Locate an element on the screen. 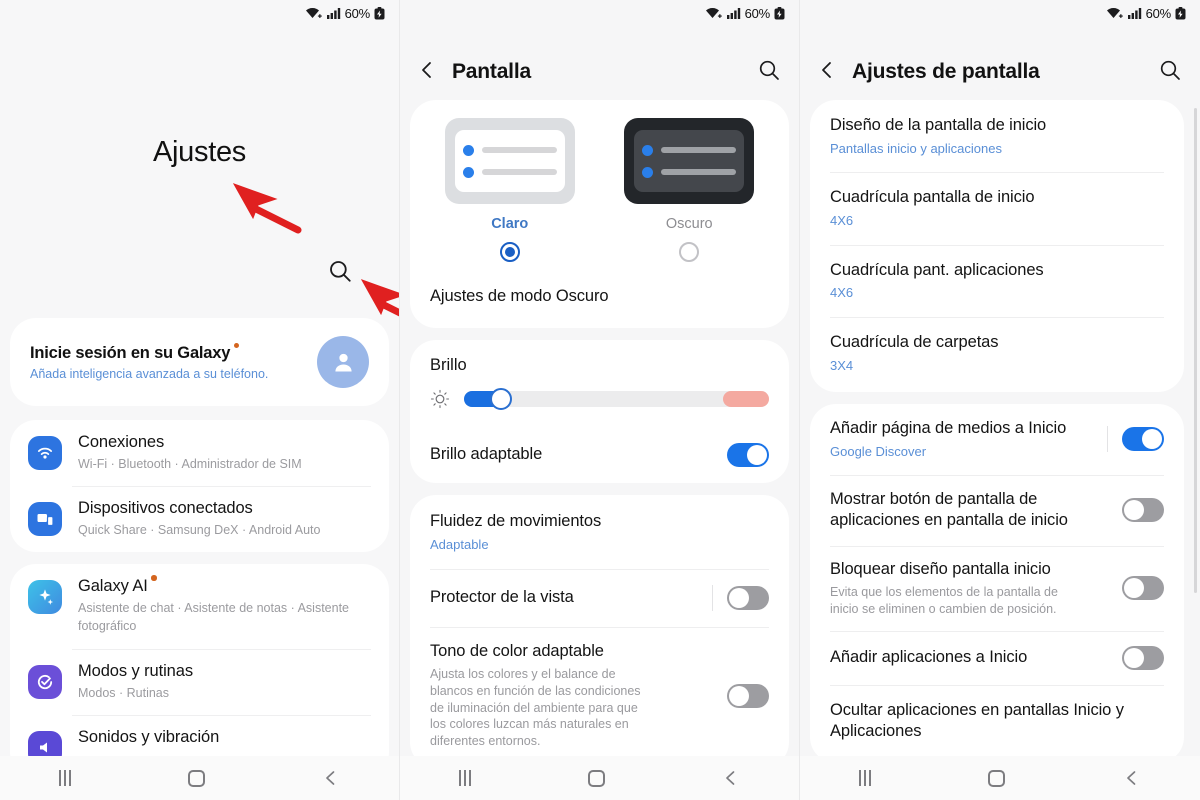 Image resolution: width=1200 pixels, height=800 pixels. brightness-block: Brillo is located at coordinates (599, 383).